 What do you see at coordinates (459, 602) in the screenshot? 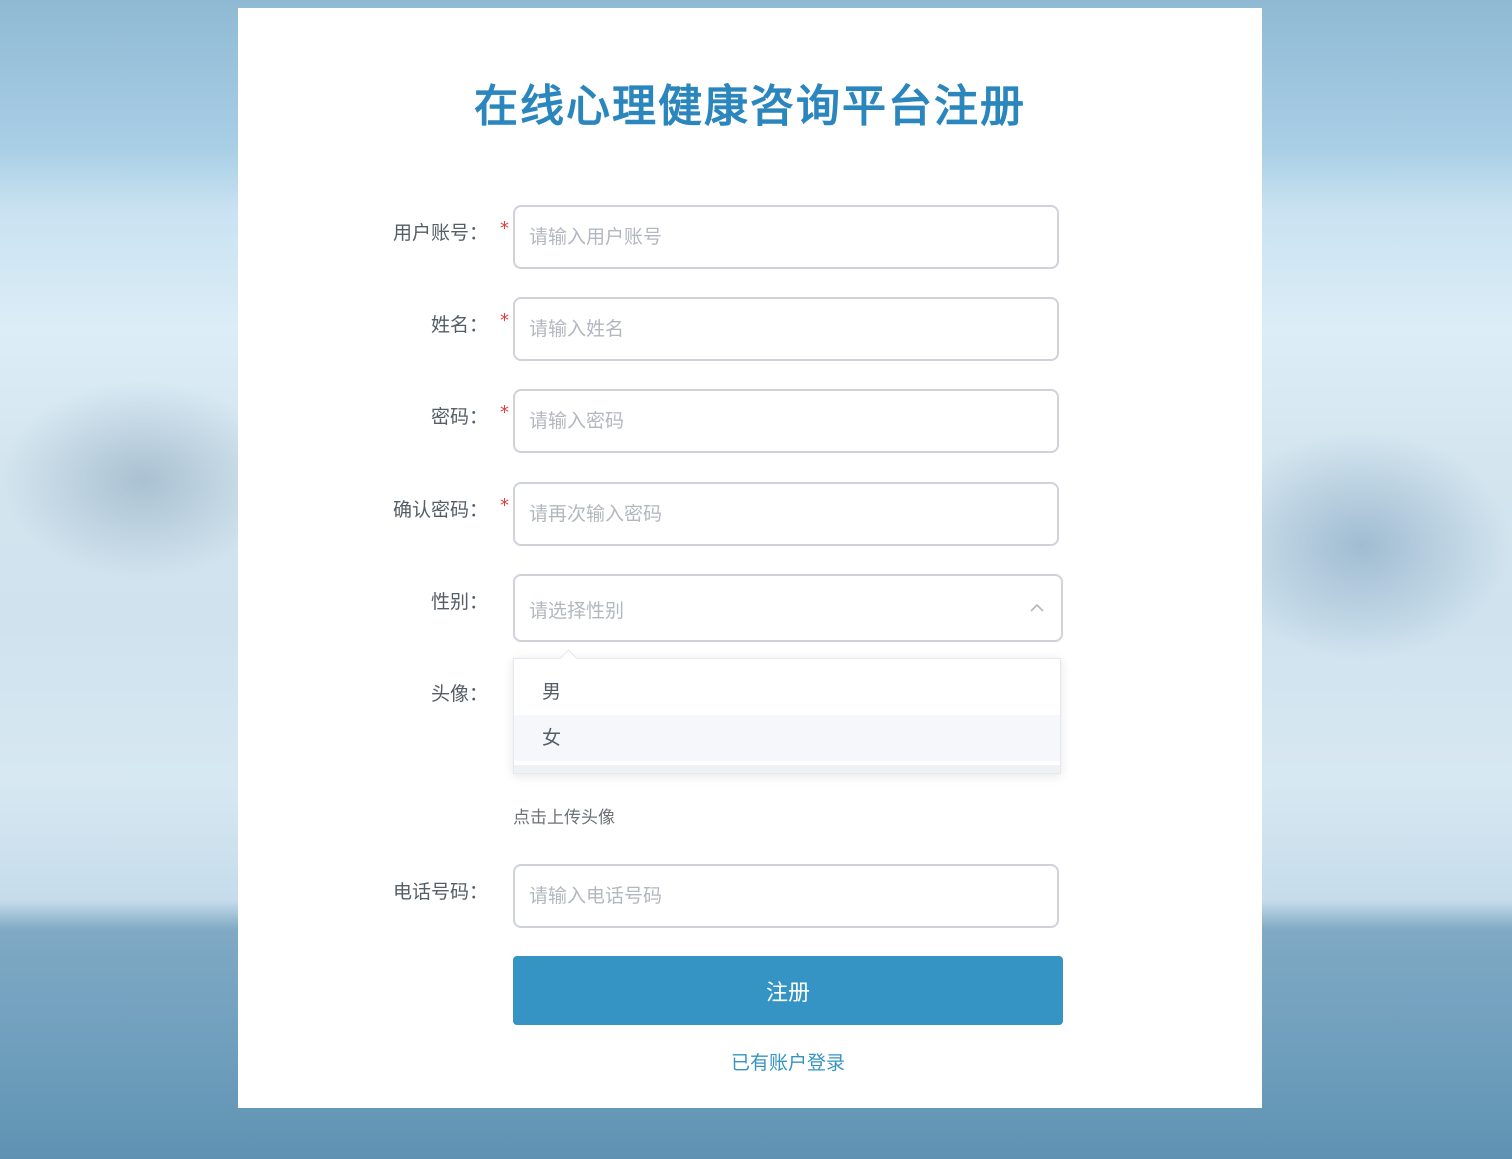
I see `gender-label: 性别：` at bounding box center [459, 602].